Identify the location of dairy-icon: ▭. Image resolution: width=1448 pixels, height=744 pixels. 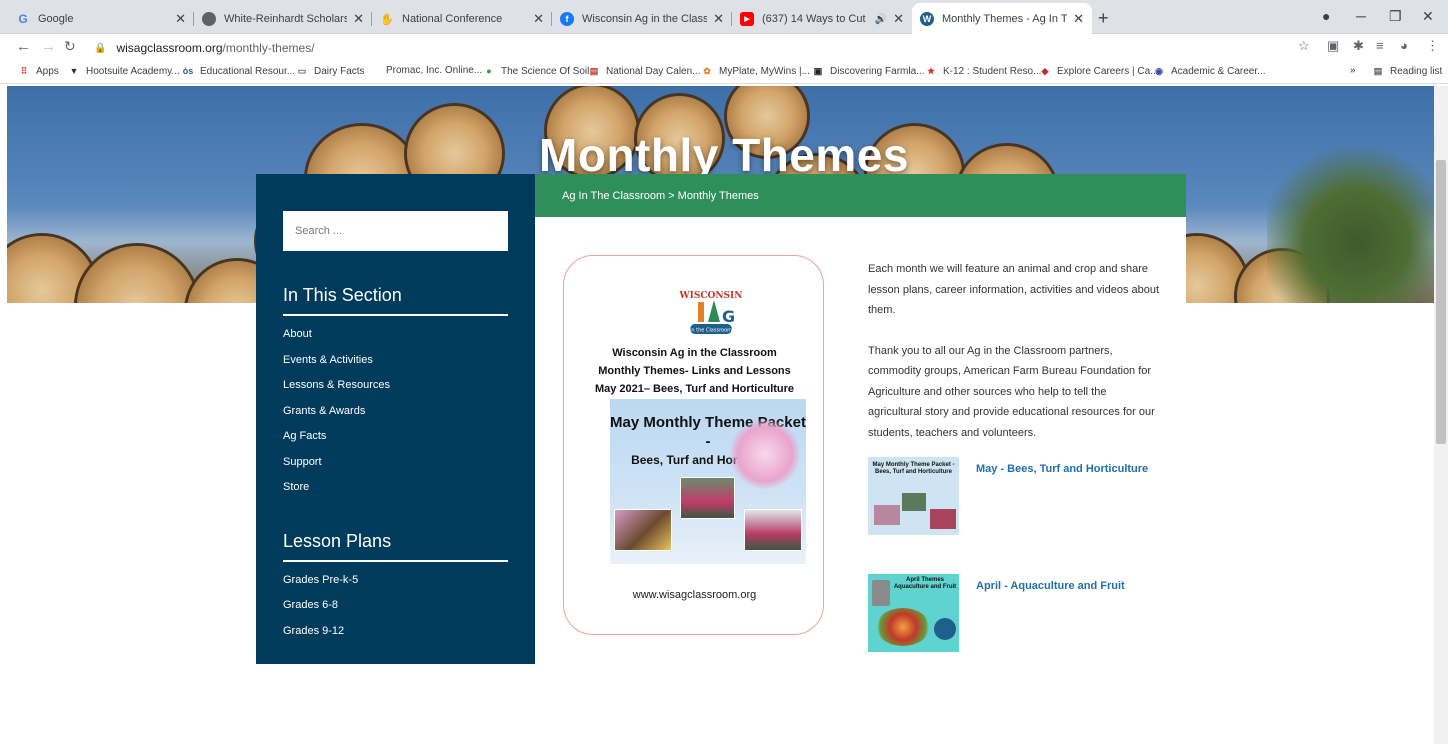
(302, 70).